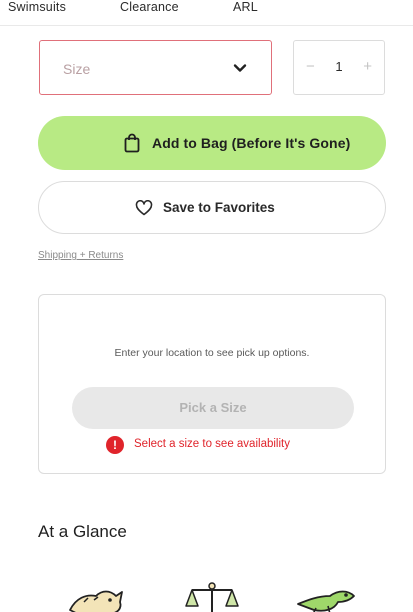  I want to click on at-a-glance-heading: At a Glance, so click(82, 531).